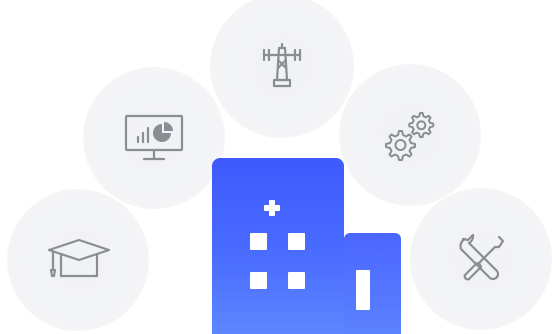 The width and height of the screenshot is (552, 334). I want to click on hospital-building-icon, so click(278, 246).